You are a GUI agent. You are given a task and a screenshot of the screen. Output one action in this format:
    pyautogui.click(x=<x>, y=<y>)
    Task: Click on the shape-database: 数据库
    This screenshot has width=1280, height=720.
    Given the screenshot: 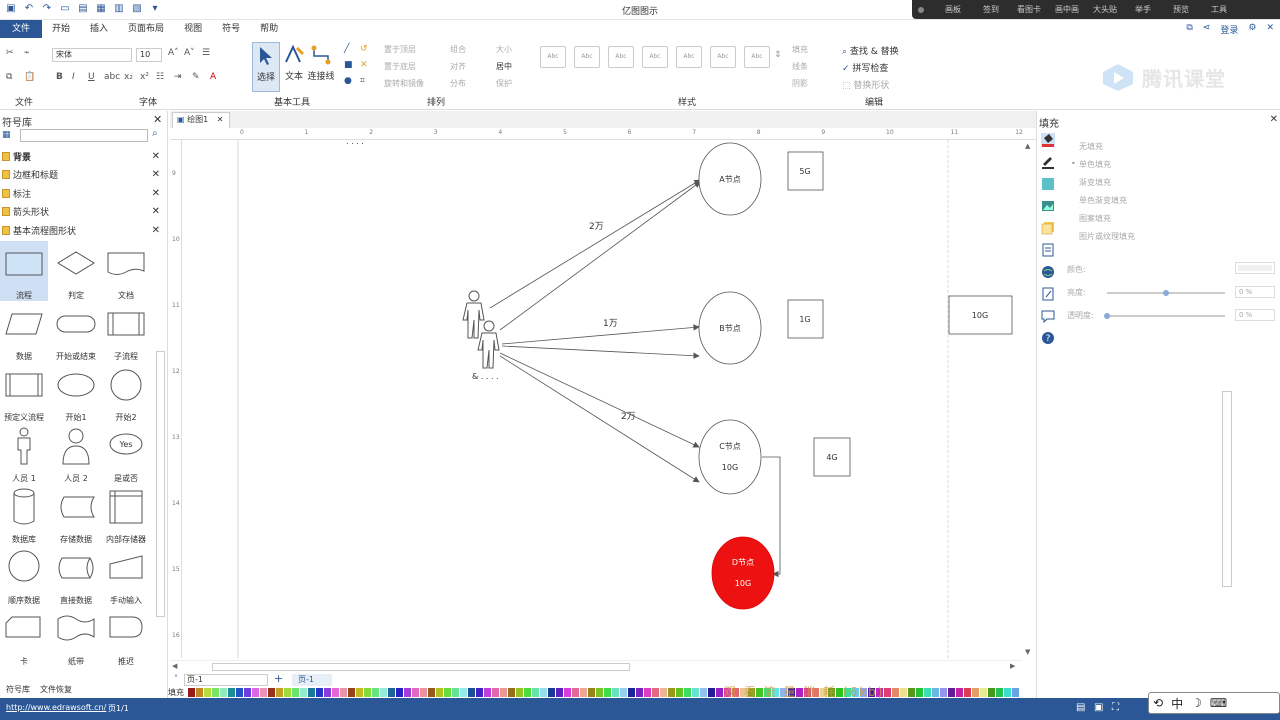 What is the action you would take?
    pyautogui.click(x=24, y=515)
    